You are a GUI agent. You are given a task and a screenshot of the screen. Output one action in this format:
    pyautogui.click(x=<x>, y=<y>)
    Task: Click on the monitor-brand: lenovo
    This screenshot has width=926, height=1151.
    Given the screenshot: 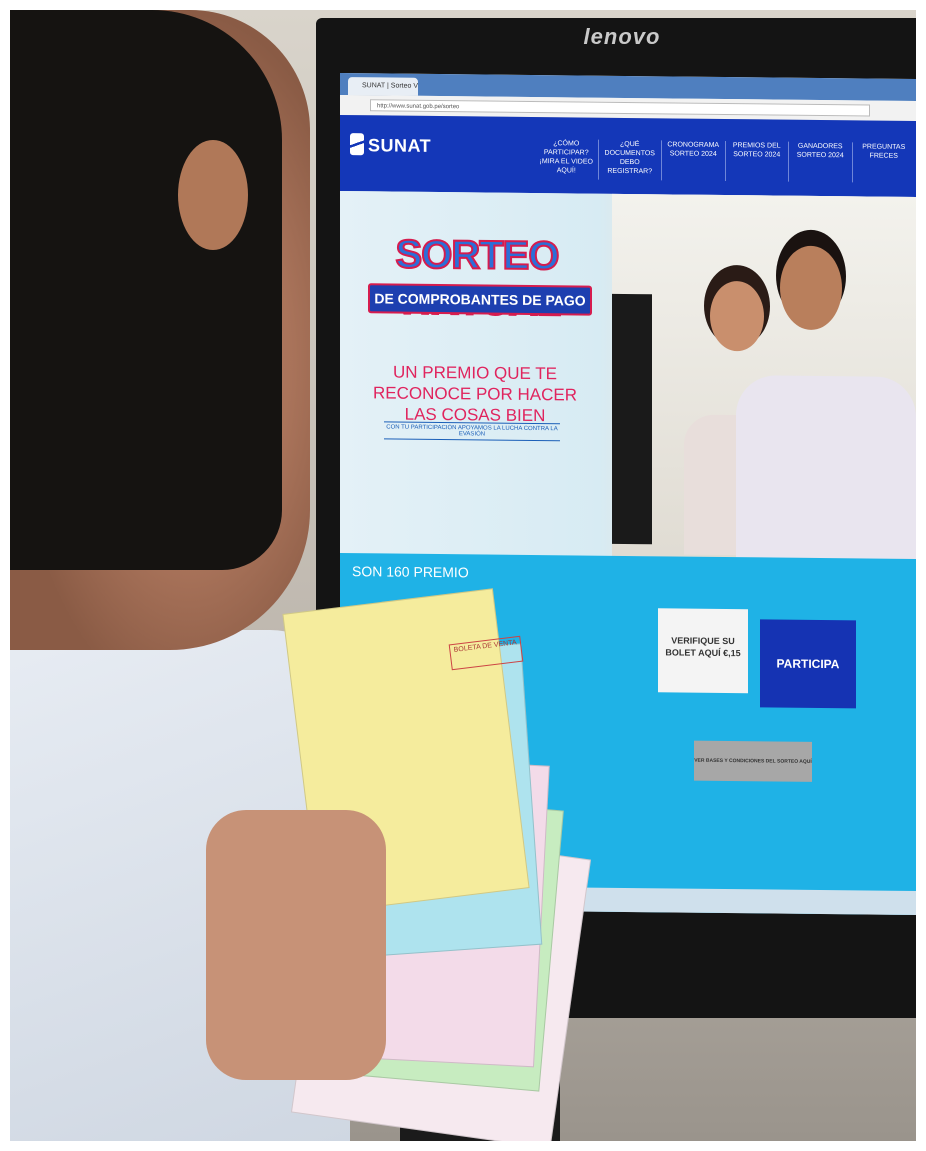 What is the action you would take?
    pyautogui.click(x=622, y=36)
    